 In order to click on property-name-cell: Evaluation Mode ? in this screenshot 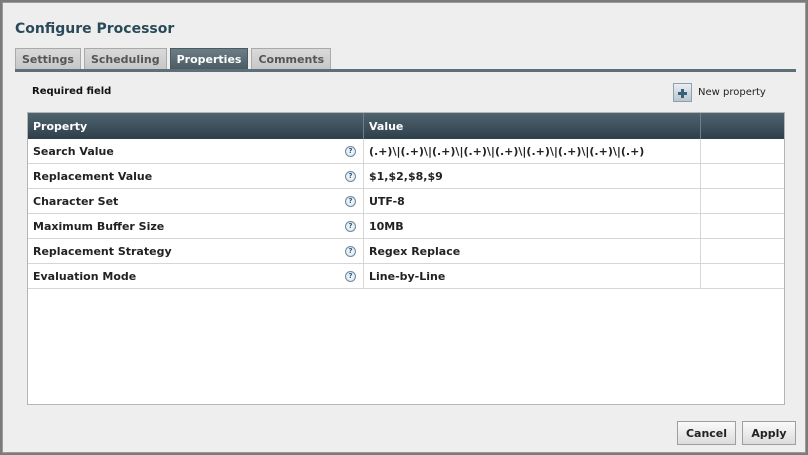, I will do `click(196, 276)`.